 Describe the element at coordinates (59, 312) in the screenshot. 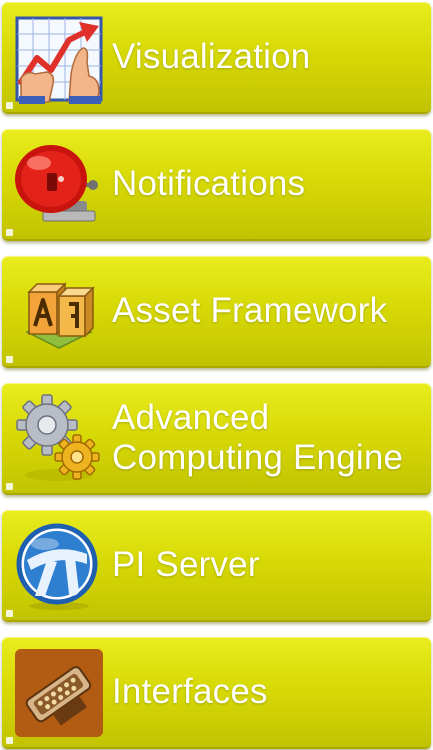

I see `af-blocks-icon` at that location.